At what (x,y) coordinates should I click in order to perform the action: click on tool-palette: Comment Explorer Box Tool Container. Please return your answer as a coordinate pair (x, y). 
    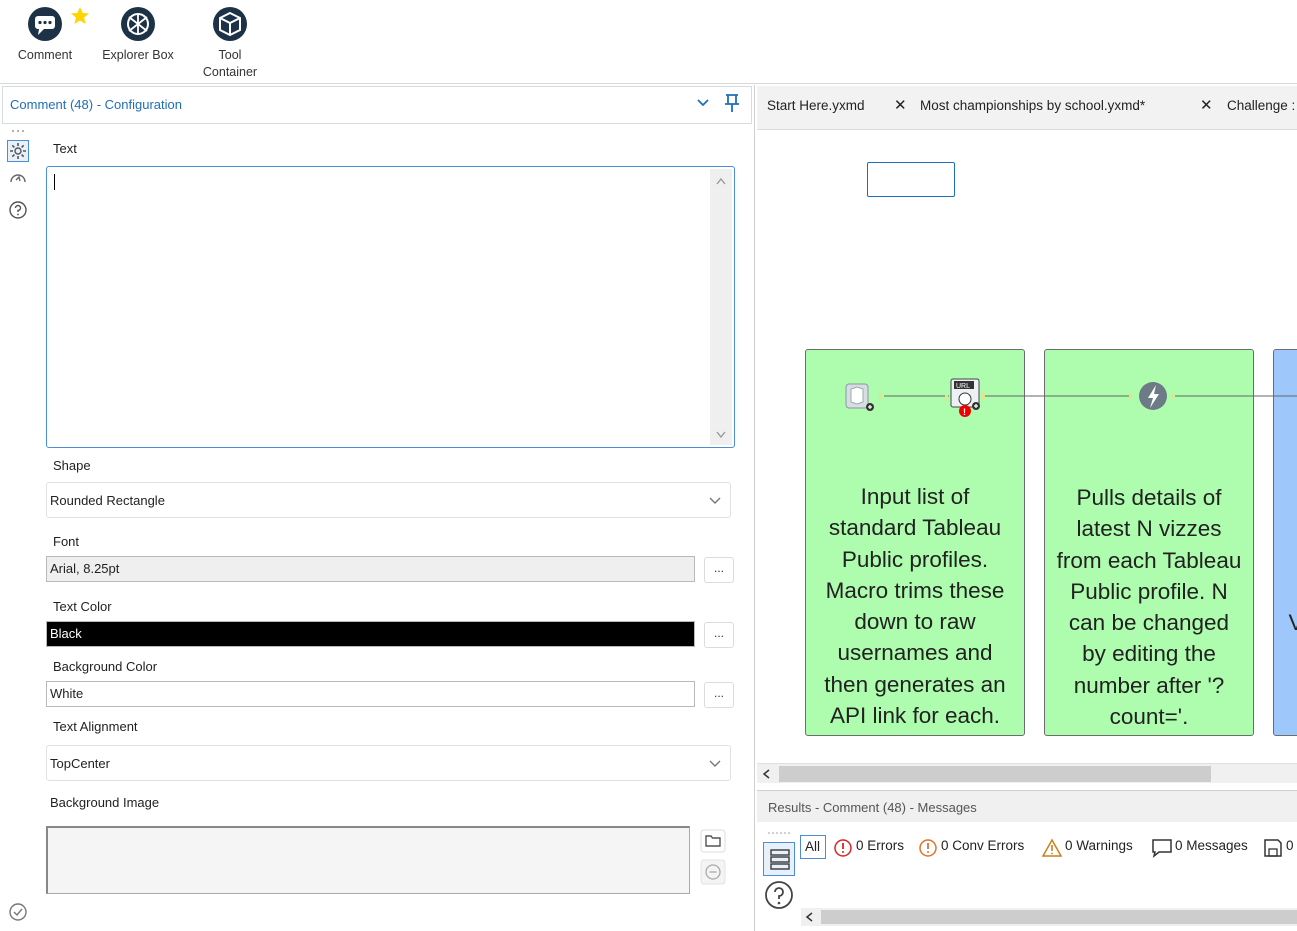
    Looking at the image, I should click on (648, 42).